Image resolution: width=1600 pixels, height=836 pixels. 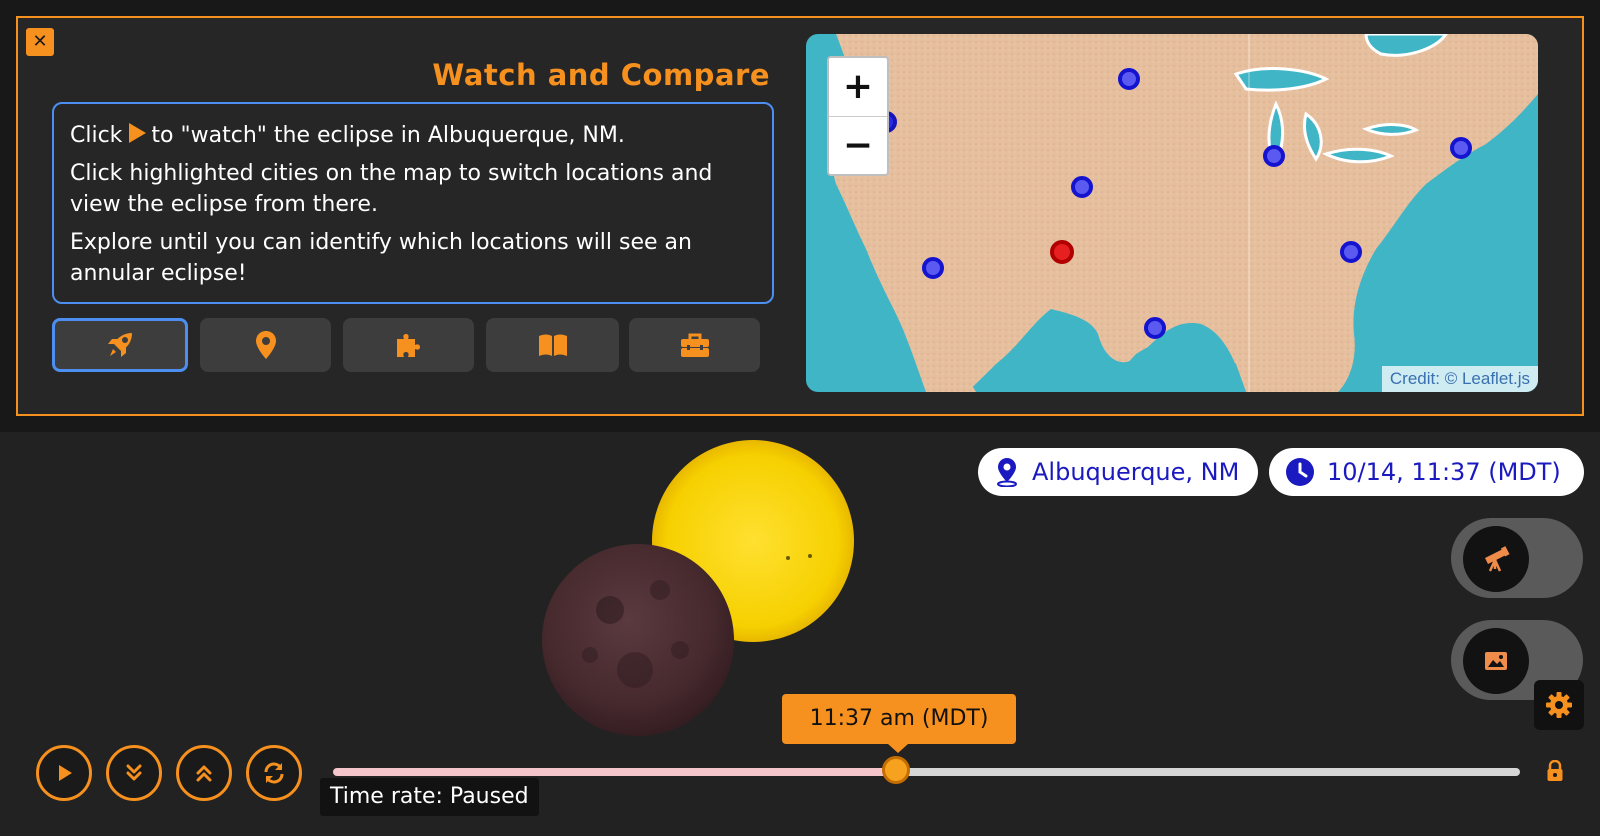 I want to click on chevrons-up-icon, so click(x=204, y=773).